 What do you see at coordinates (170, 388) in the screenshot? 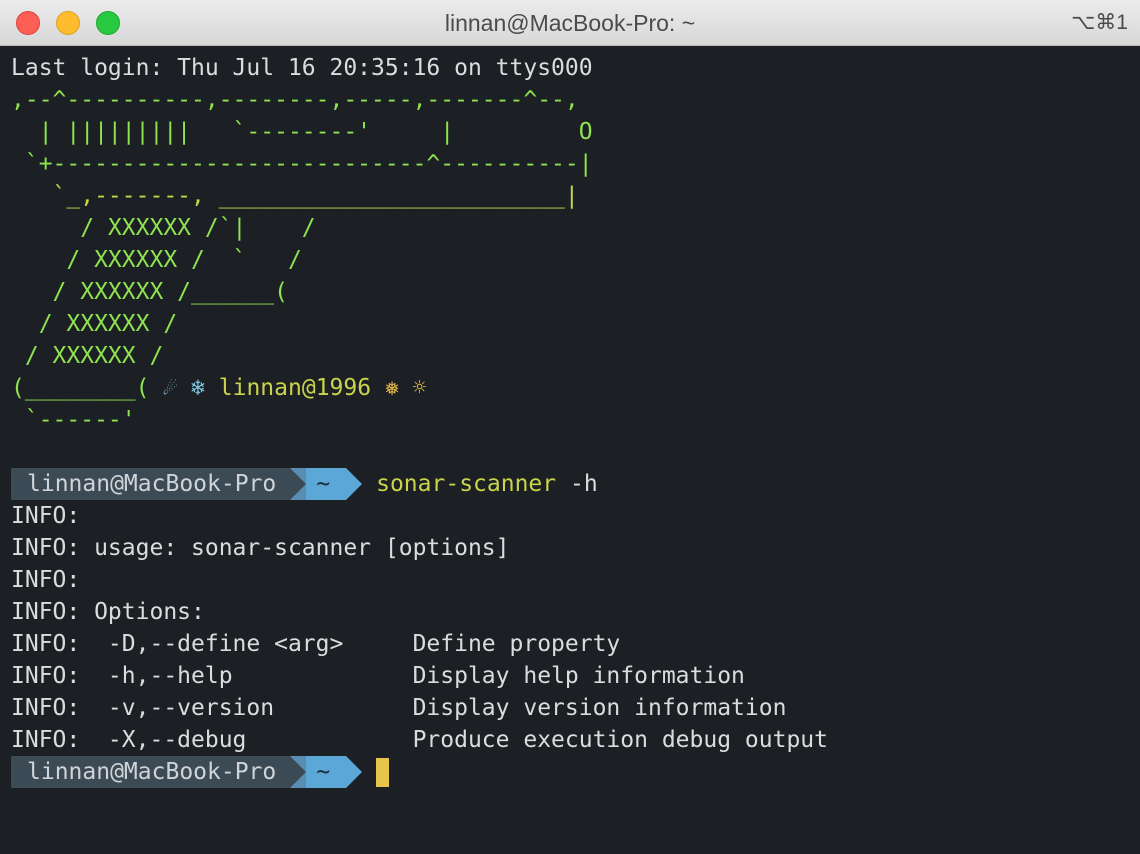
I see `comet-icon: ☄` at bounding box center [170, 388].